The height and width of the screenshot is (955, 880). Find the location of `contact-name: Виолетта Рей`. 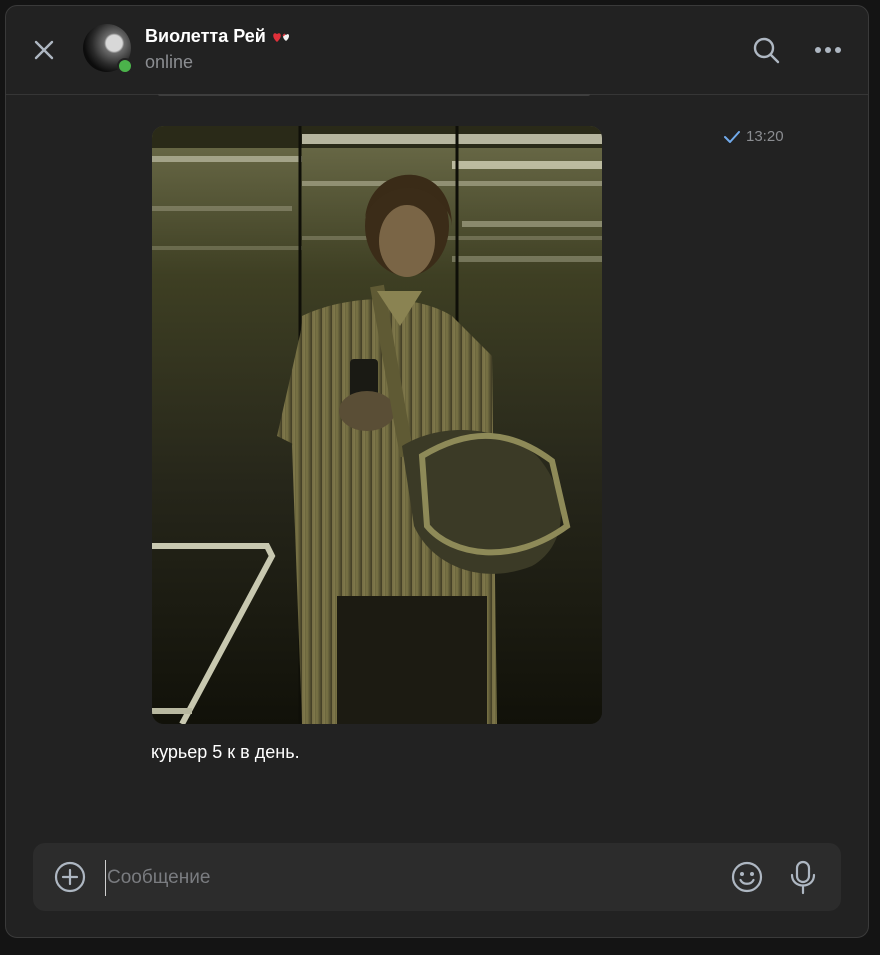

contact-name: Виолетта Рей is located at coordinates (219, 36).